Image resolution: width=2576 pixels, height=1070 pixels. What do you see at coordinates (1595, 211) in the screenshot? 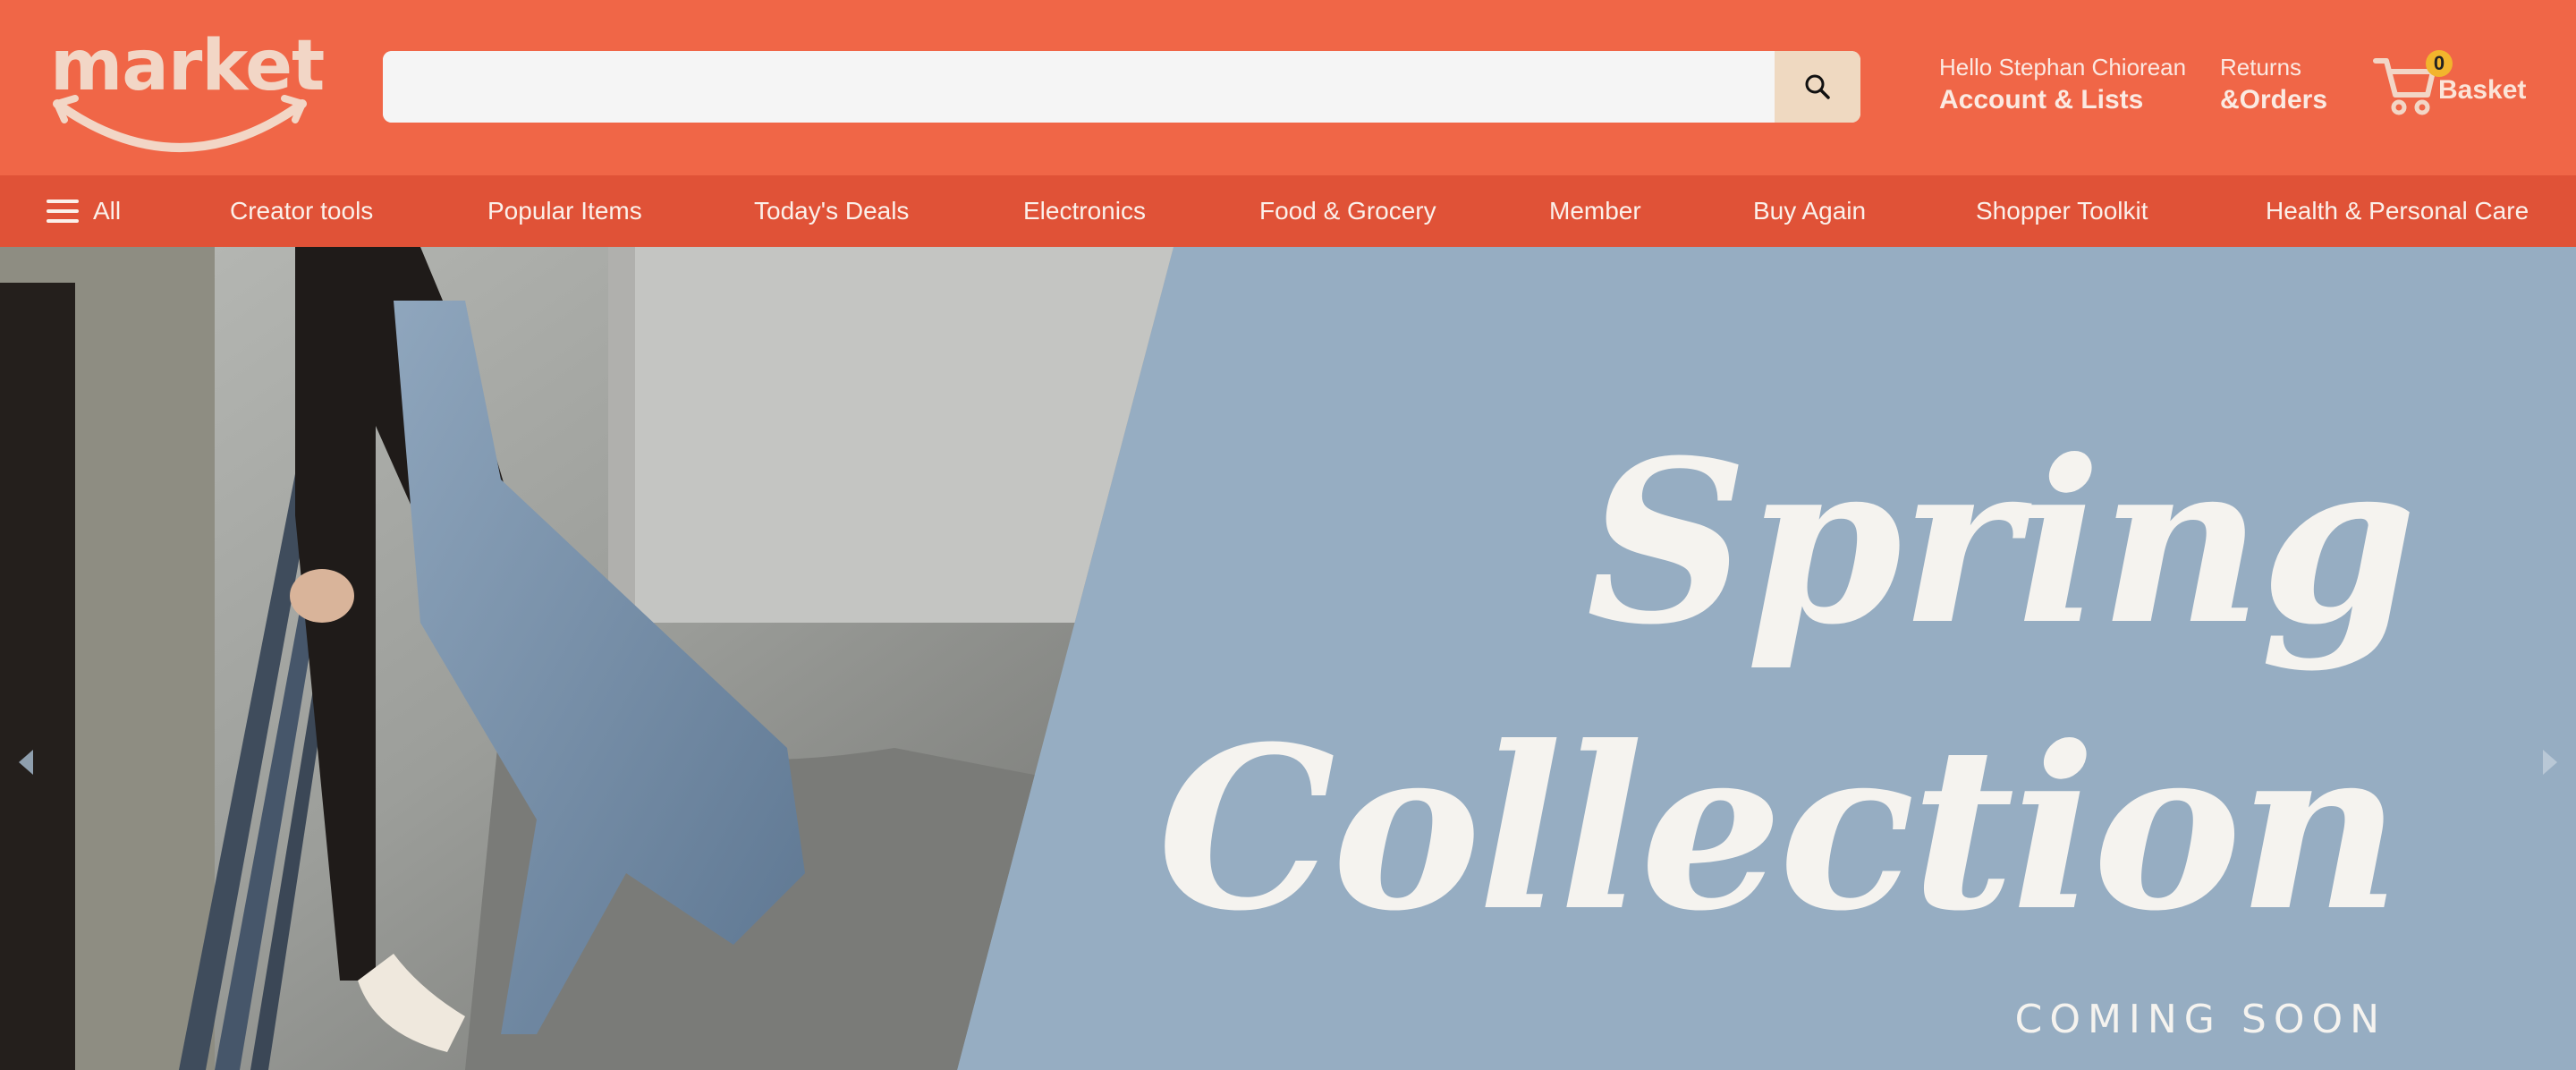
I see `nav-item-member: Member` at bounding box center [1595, 211].